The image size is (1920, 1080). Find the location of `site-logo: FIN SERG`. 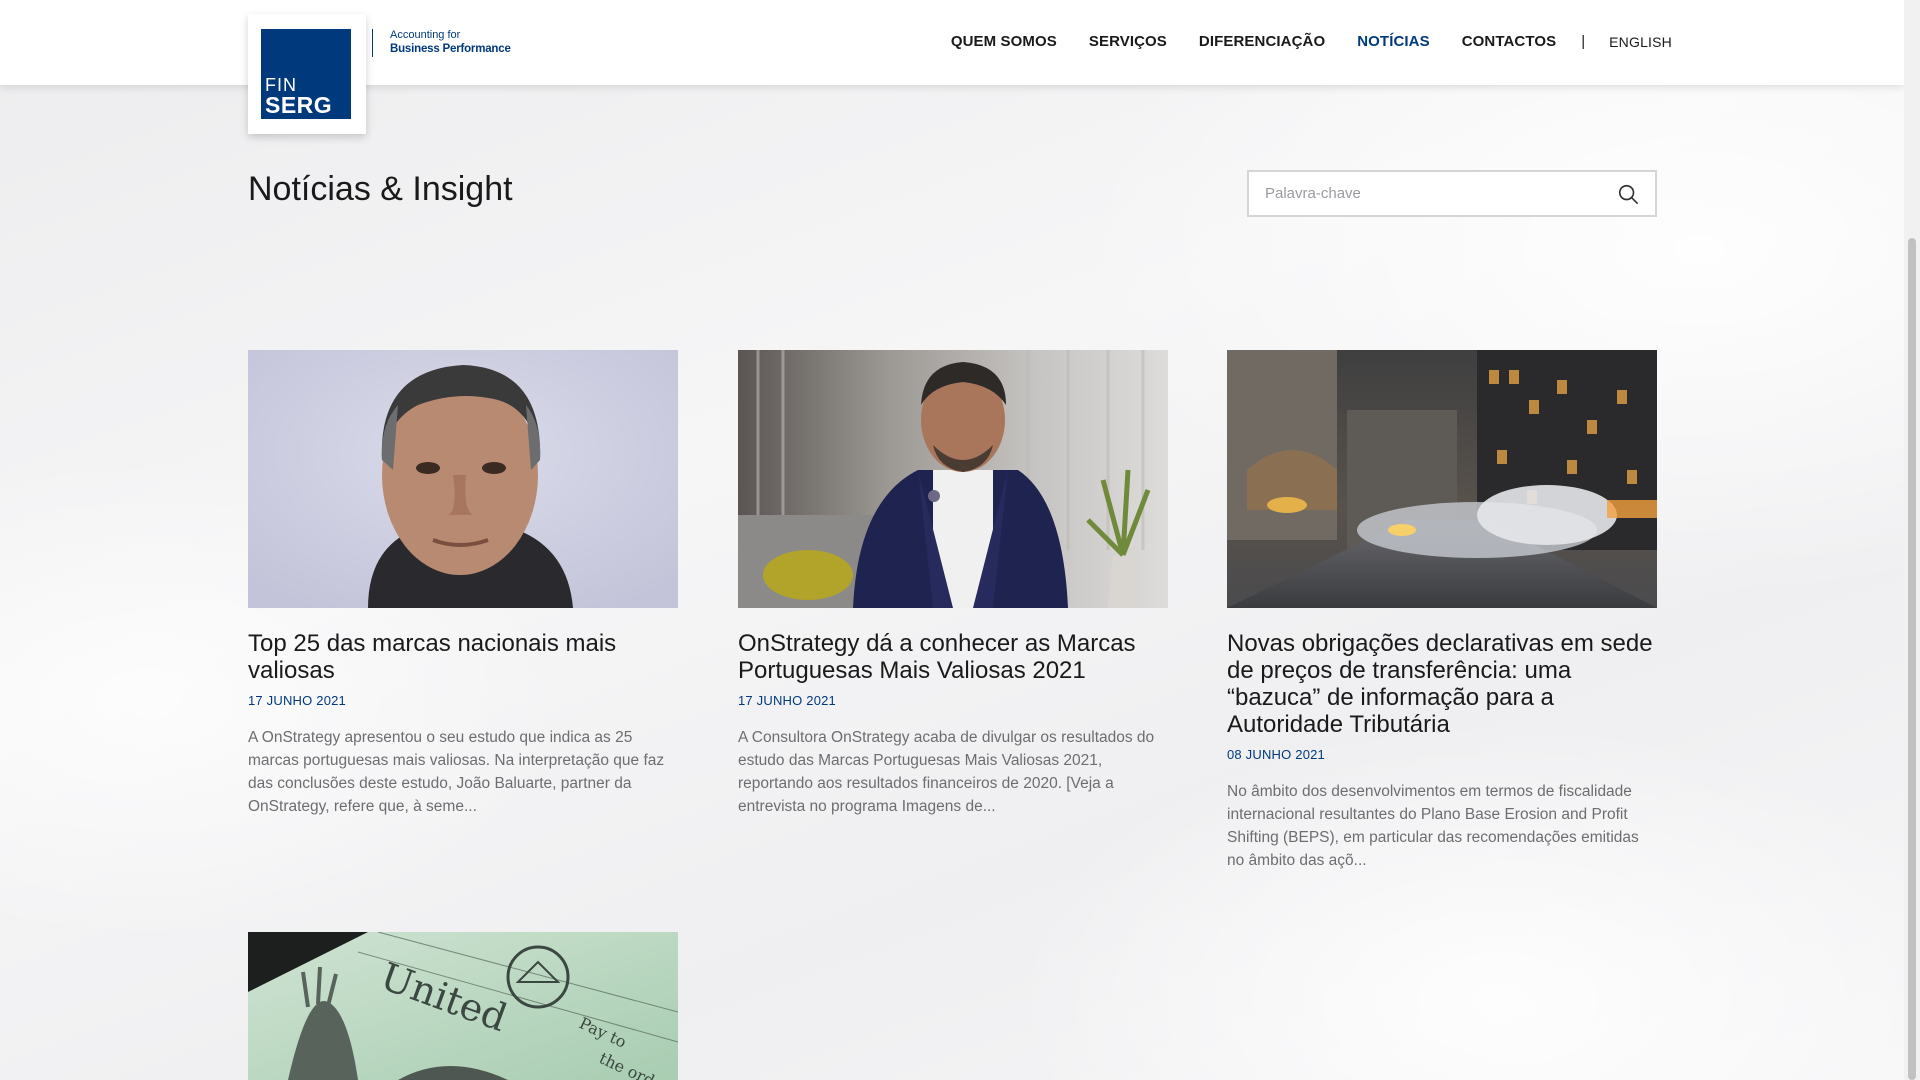

site-logo: FIN SERG is located at coordinates (307, 74).